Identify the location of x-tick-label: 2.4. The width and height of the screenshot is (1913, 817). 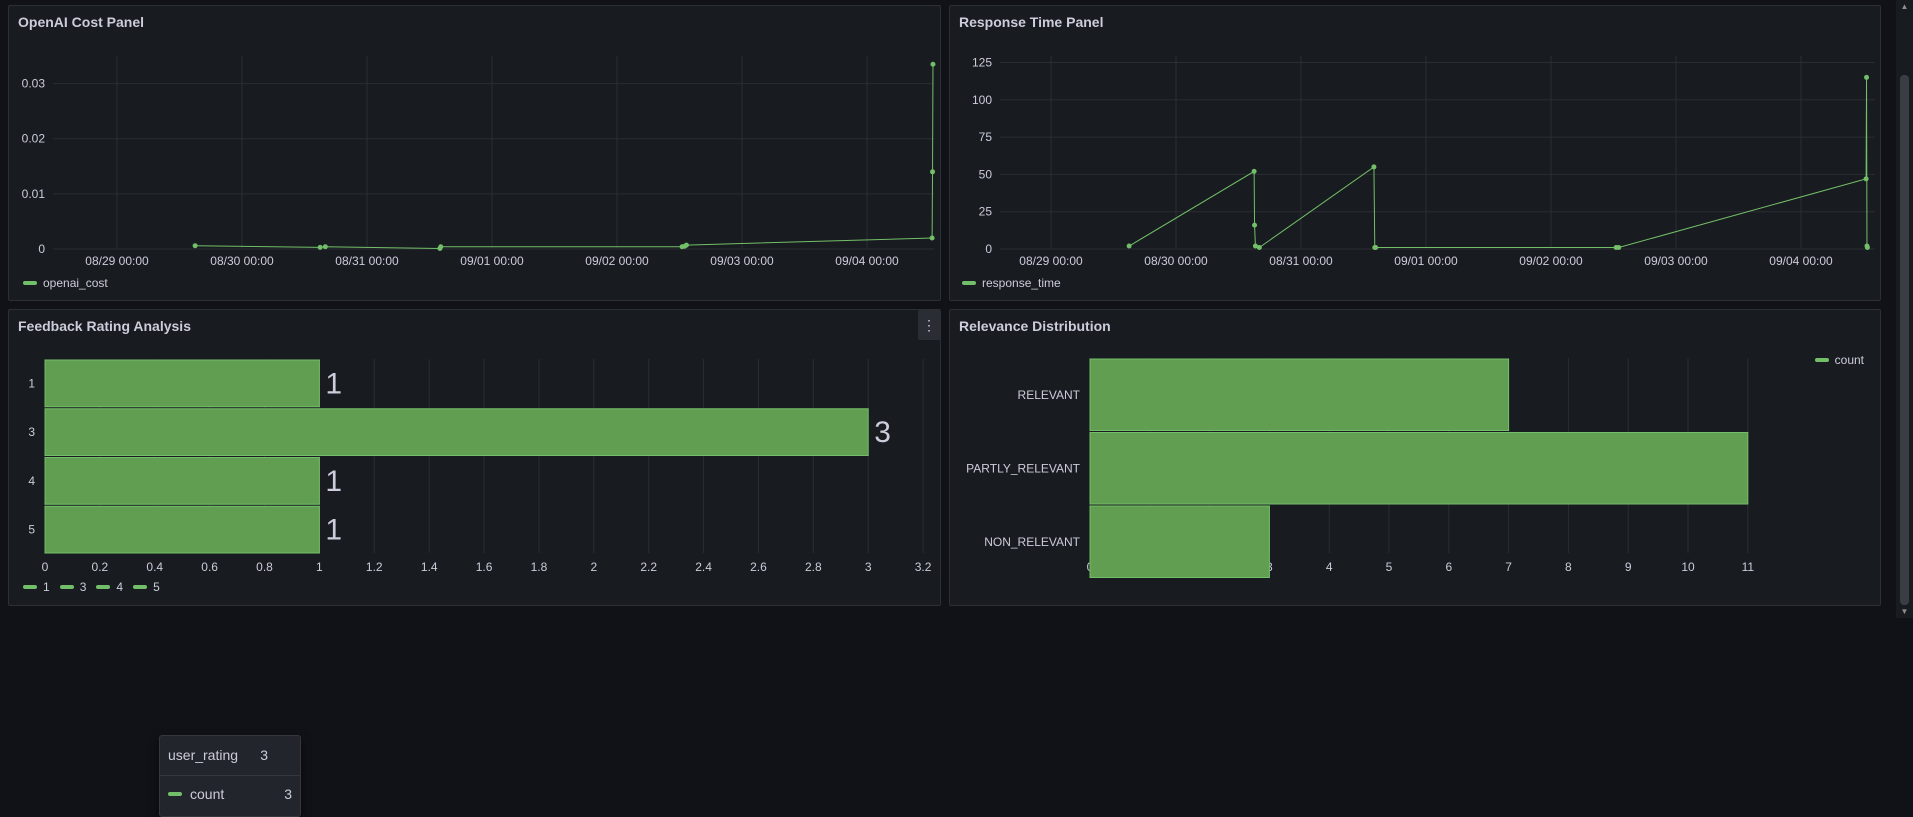
(703, 567).